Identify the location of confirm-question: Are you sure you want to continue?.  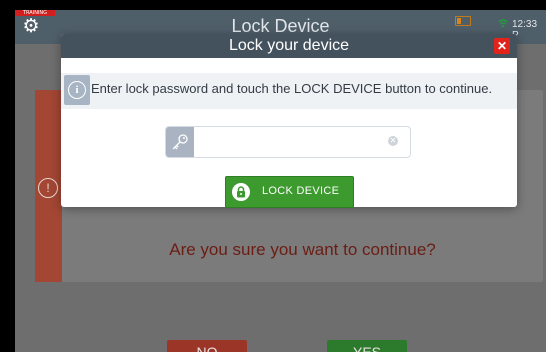
(302, 249).